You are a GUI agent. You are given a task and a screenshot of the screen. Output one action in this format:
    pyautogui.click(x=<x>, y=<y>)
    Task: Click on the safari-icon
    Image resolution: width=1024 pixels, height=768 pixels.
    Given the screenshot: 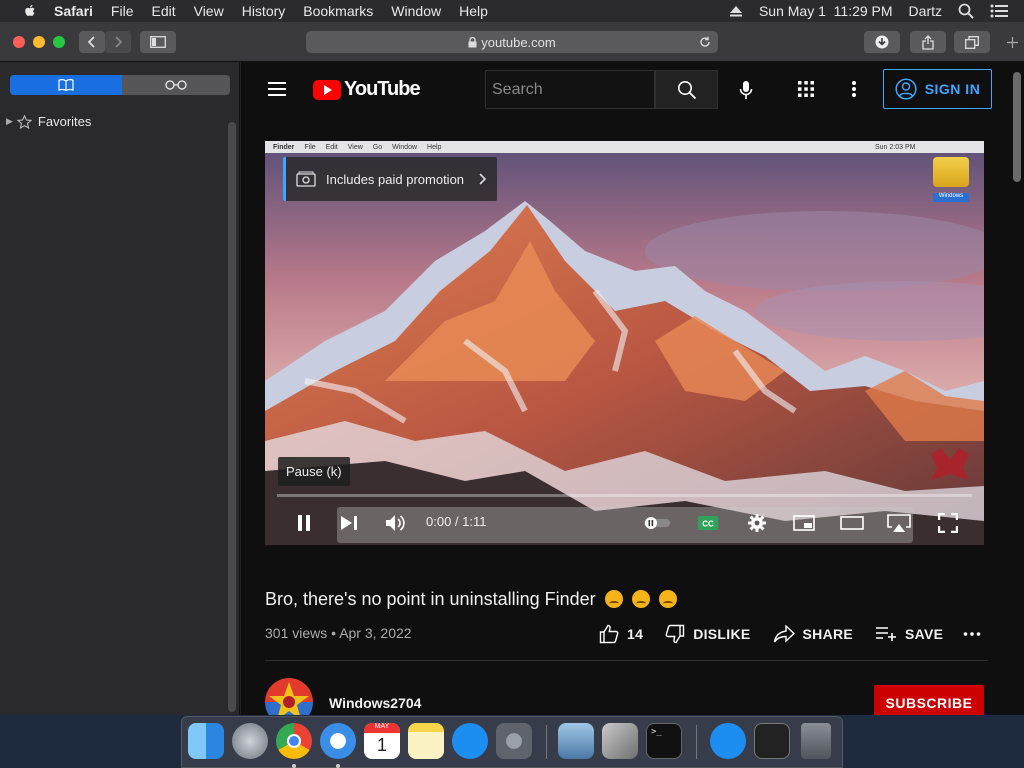 What is the action you would take?
    pyautogui.click(x=338, y=741)
    